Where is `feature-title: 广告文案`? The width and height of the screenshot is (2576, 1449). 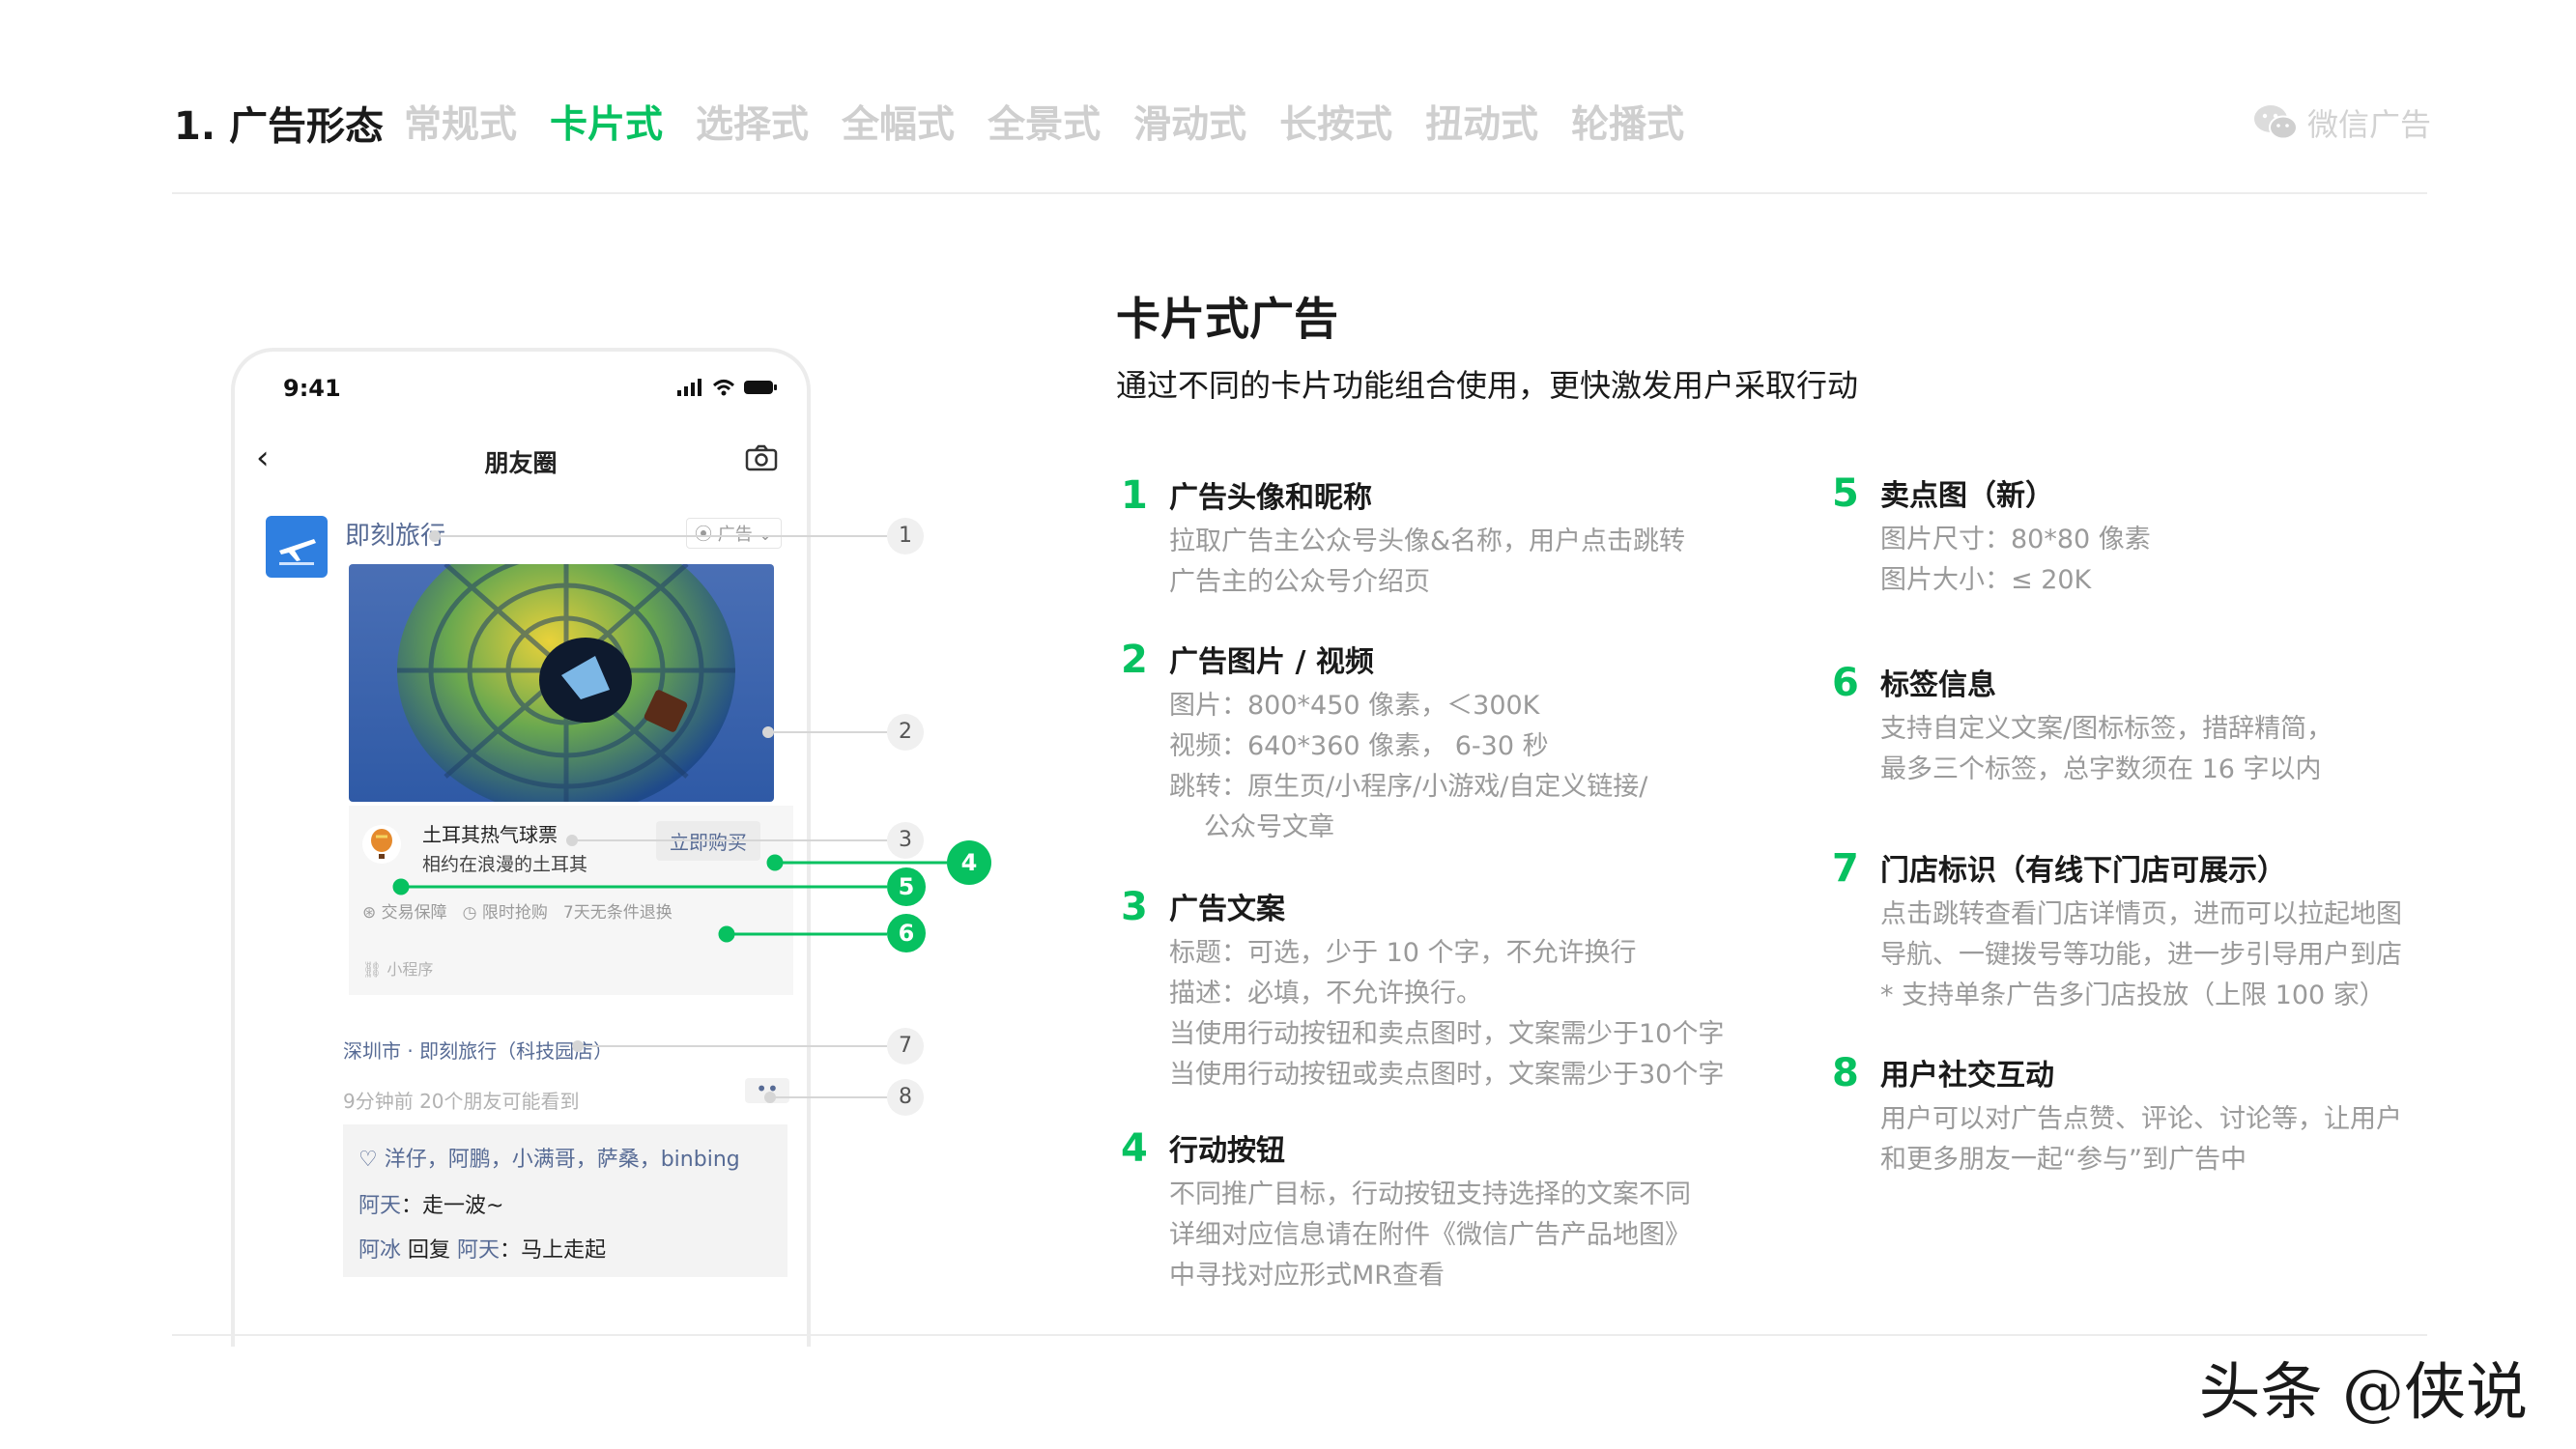
feature-title: 广告文案 is located at coordinates (1227, 909).